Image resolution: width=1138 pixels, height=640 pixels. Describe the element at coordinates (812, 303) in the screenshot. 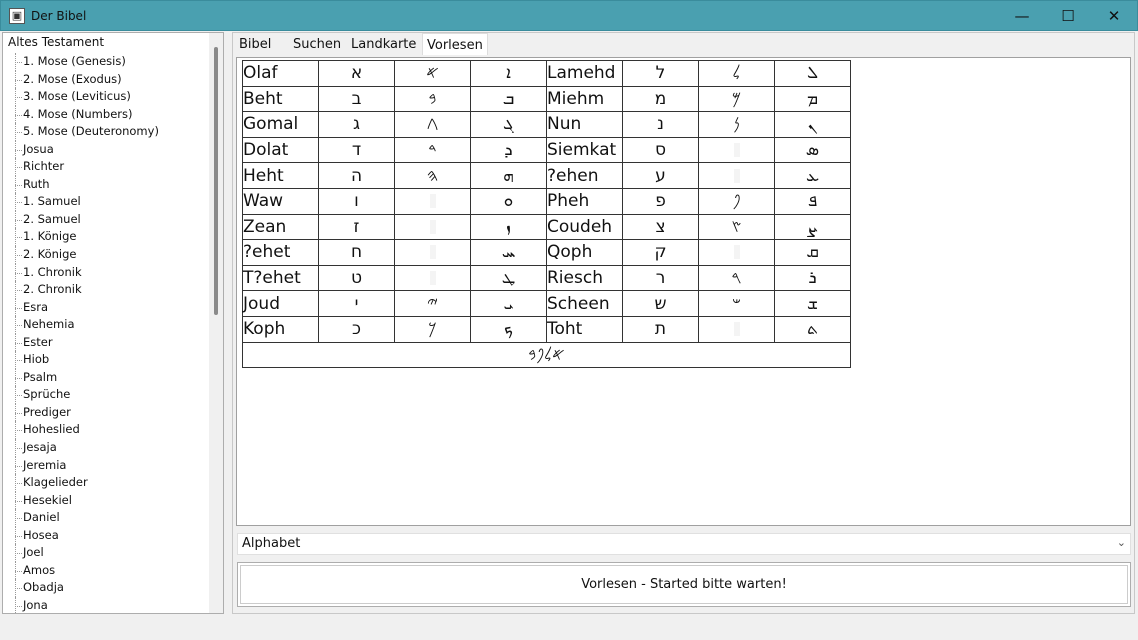

I see `syriac-letter: ܫ` at that location.